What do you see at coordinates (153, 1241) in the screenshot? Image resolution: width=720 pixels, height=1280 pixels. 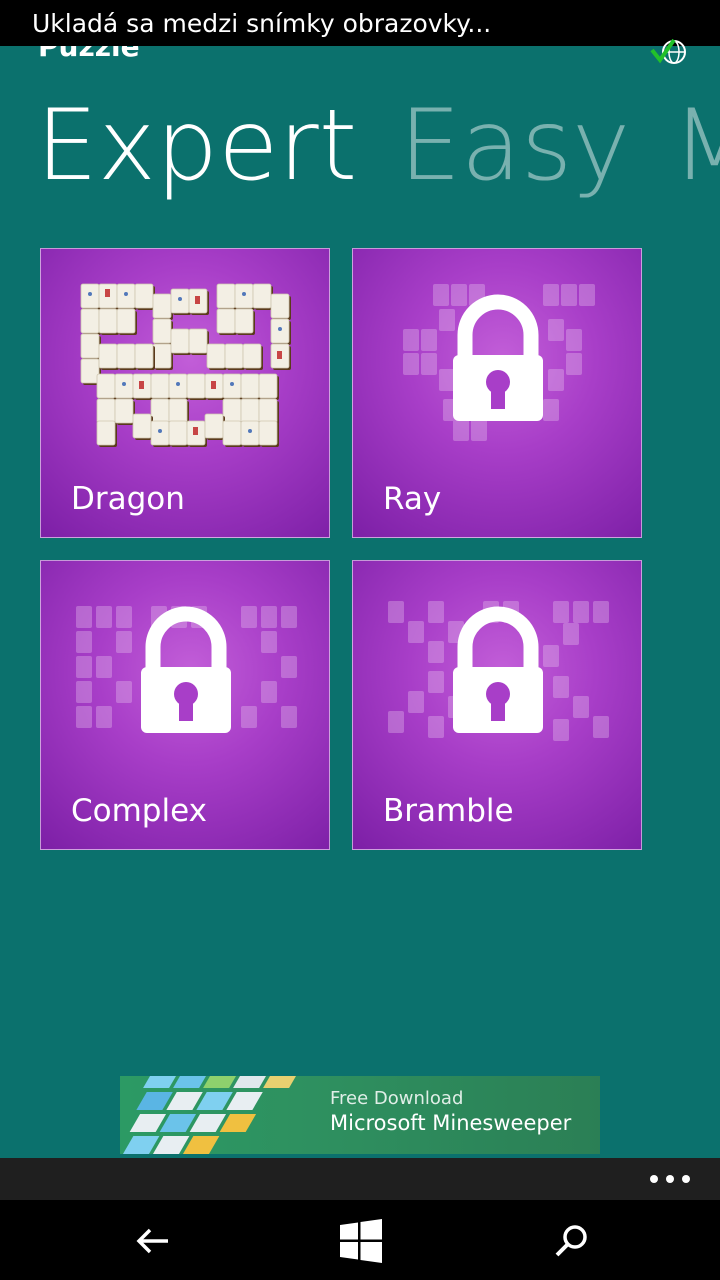 I see `back-arrow-icon` at bounding box center [153, 1241].